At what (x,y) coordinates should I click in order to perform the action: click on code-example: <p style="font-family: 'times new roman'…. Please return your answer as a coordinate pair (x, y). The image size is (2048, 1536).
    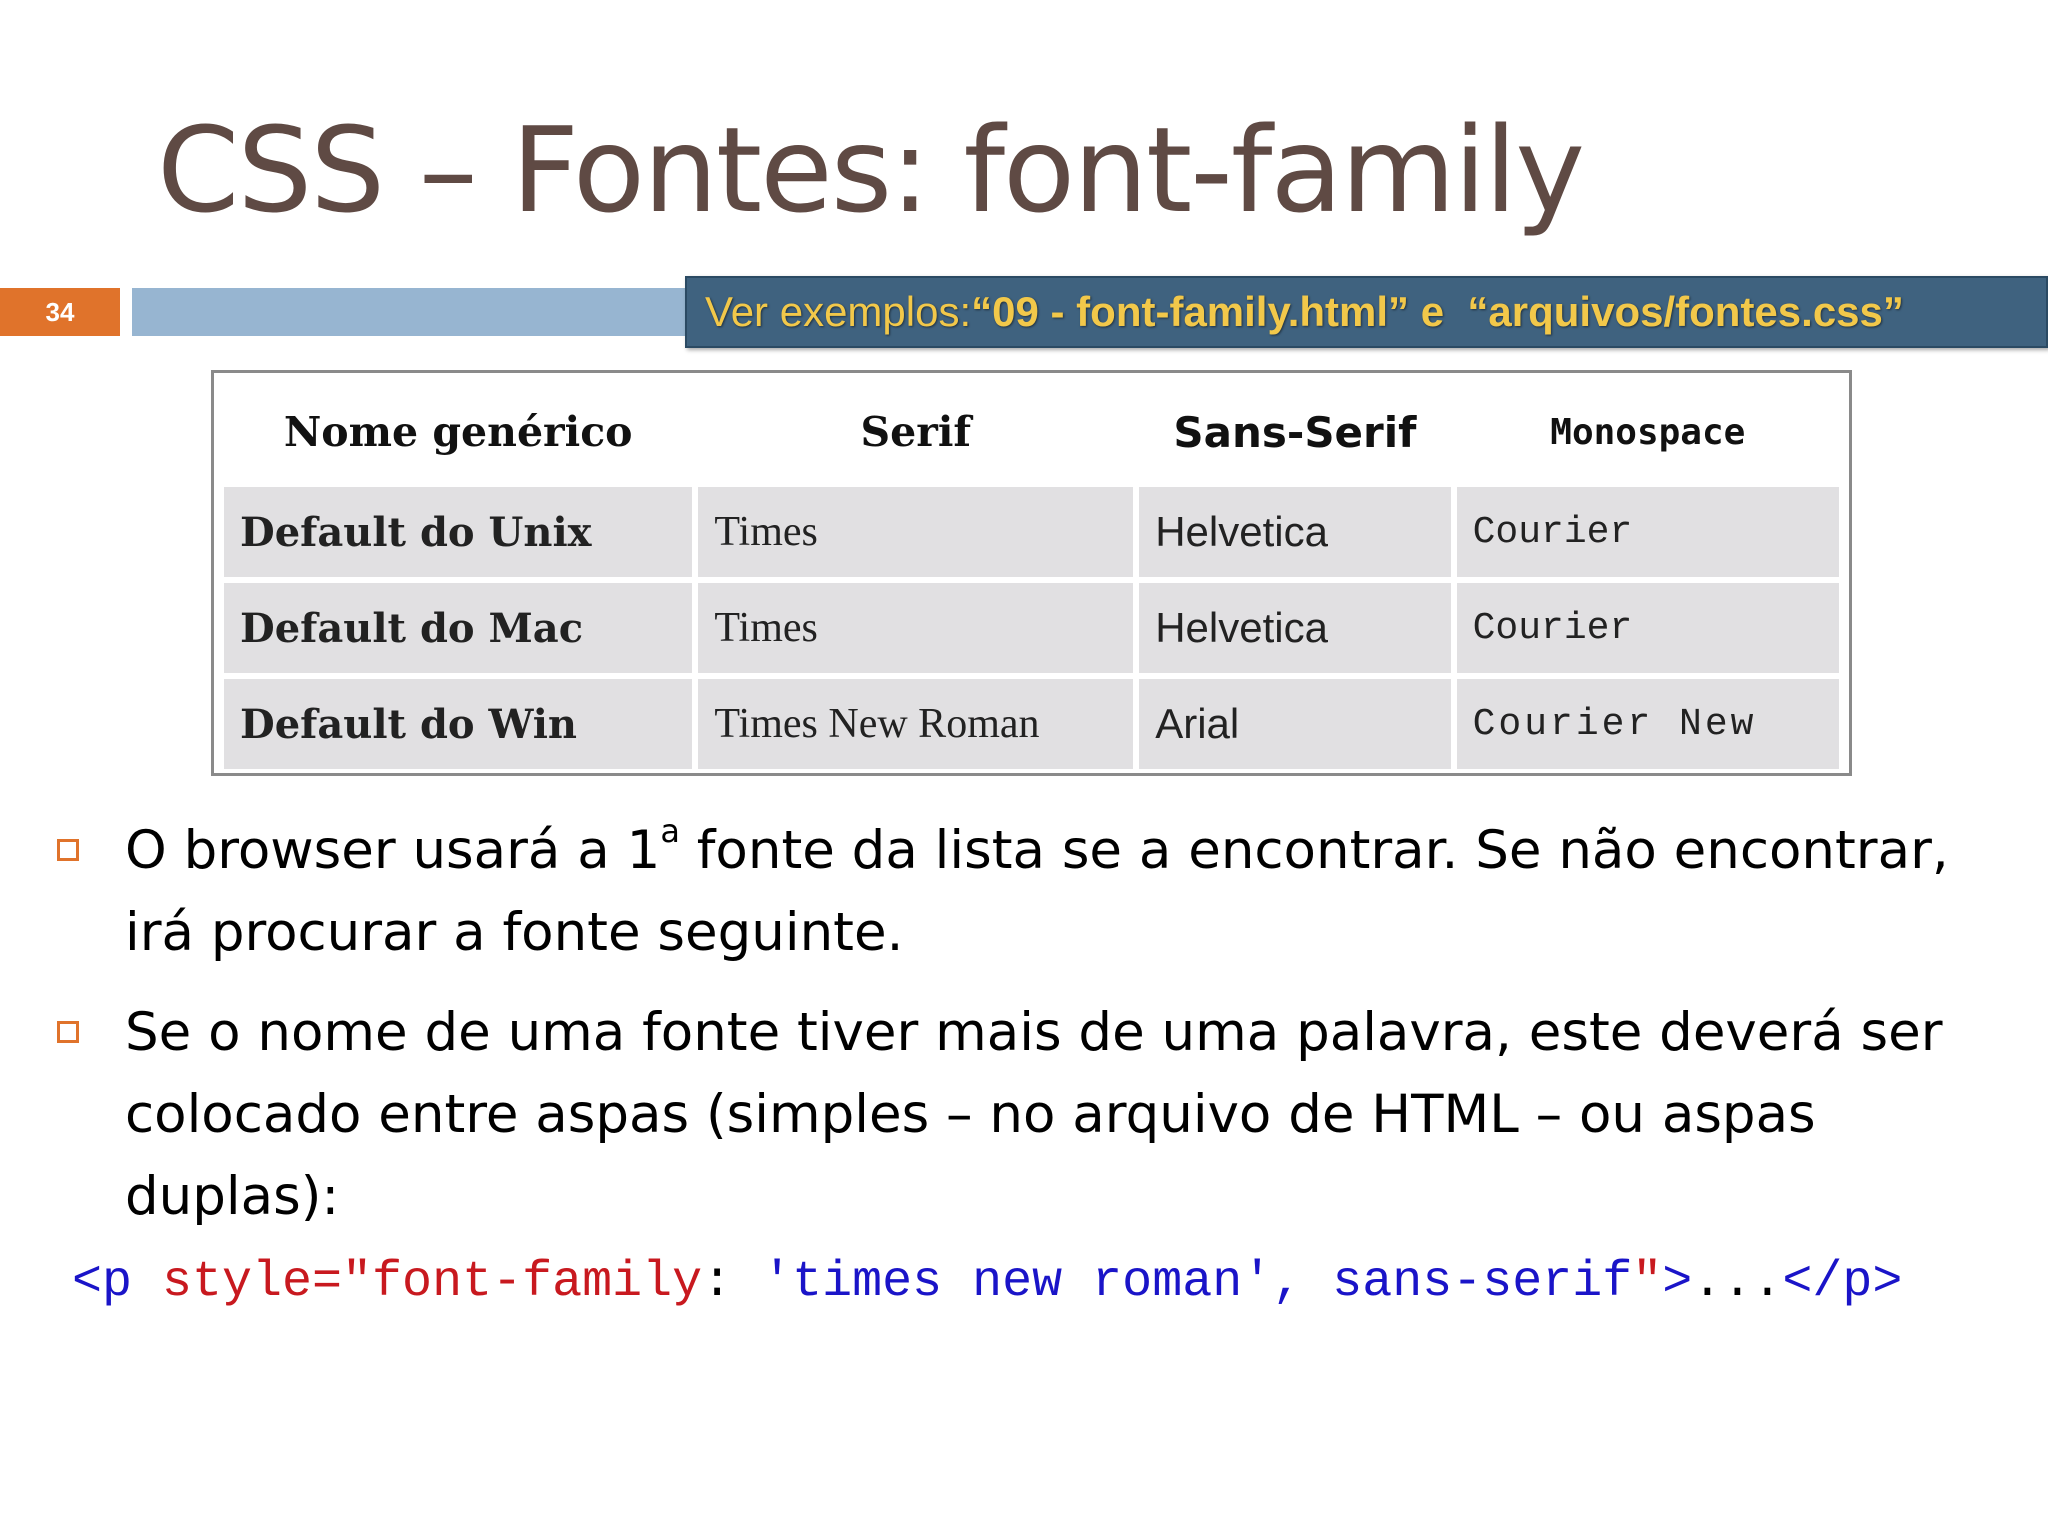
    Looking at the image, I should click on (987, 1283).